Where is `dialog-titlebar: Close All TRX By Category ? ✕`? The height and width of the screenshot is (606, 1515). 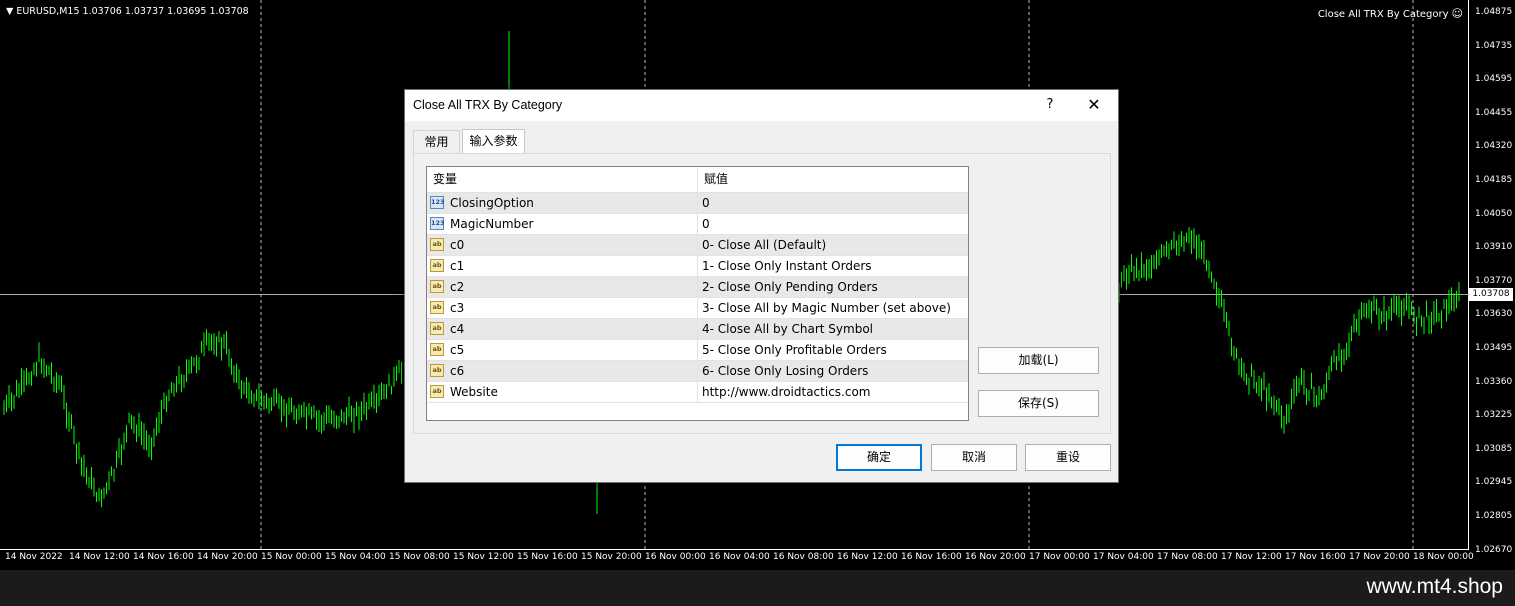 dialog-titlebar: Close All TRX By Category ? ✕ is located at coordinates (761, 105).